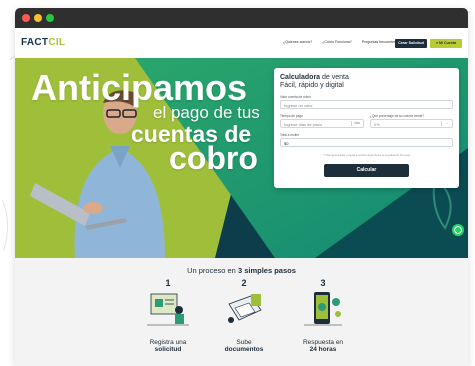 The width and height of the screenshot is (475, 366). What do you see at coordinates (377, 124) in the screenshot?
I see `percent-value: 0%` at bounding box center [377, 124].